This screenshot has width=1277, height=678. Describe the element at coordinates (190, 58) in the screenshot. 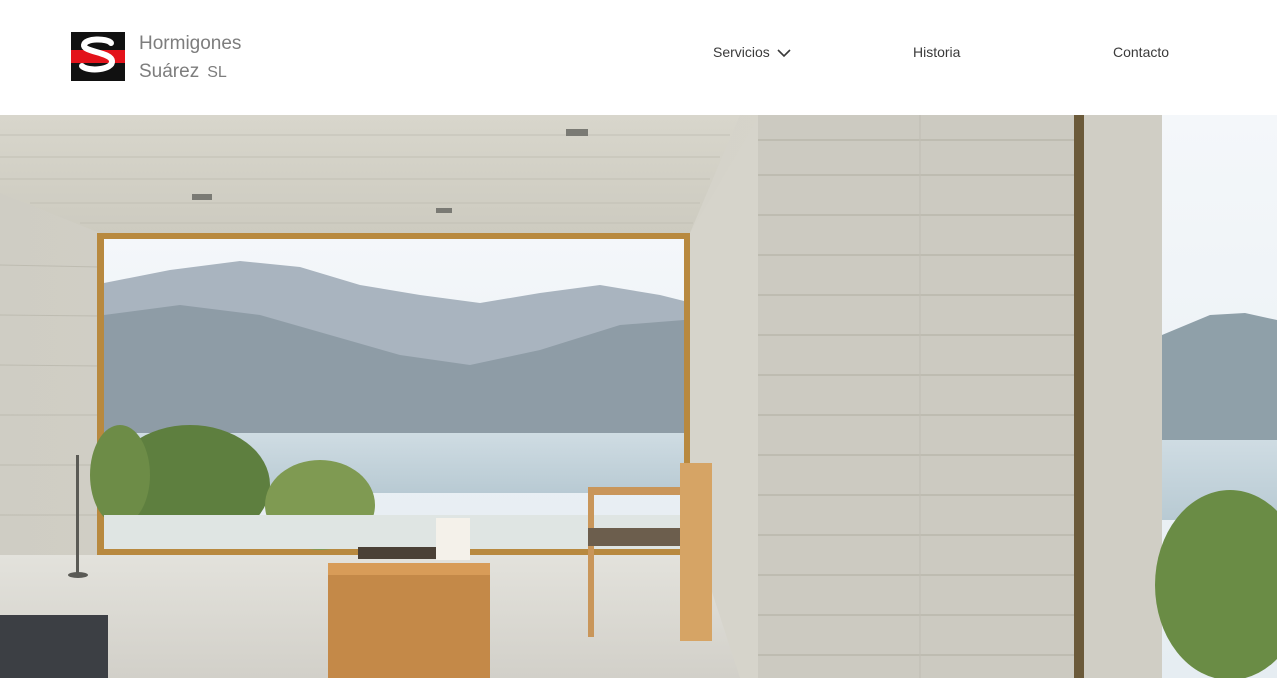

I see `brand-name: Hormigones Suárez SL` at that location.